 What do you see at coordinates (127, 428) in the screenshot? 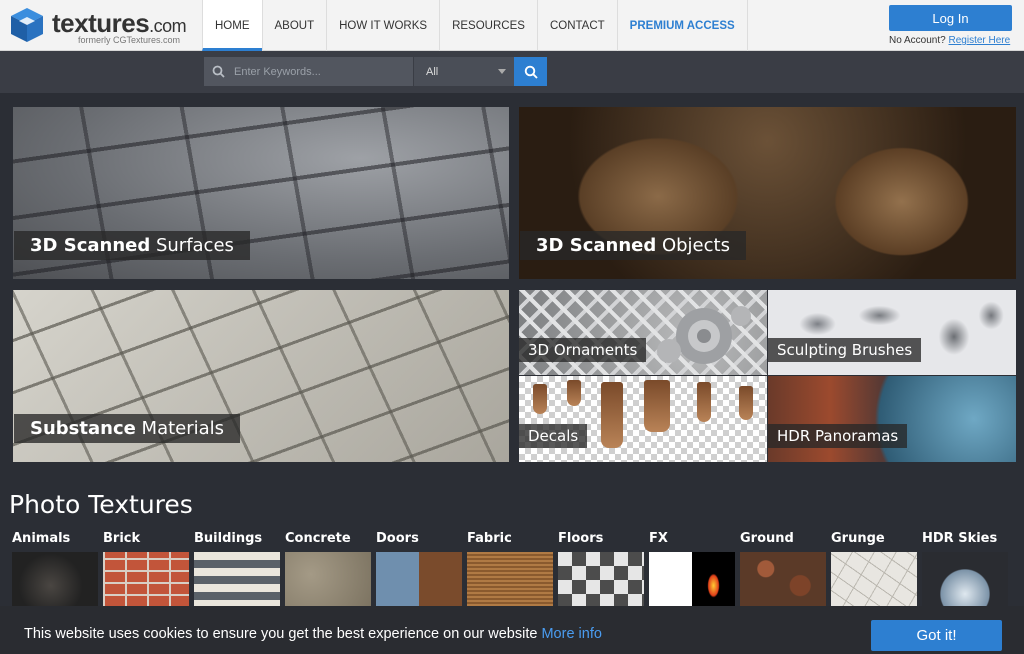
I see `tile-label: Substance Materials` at bounding box center [127, 428].